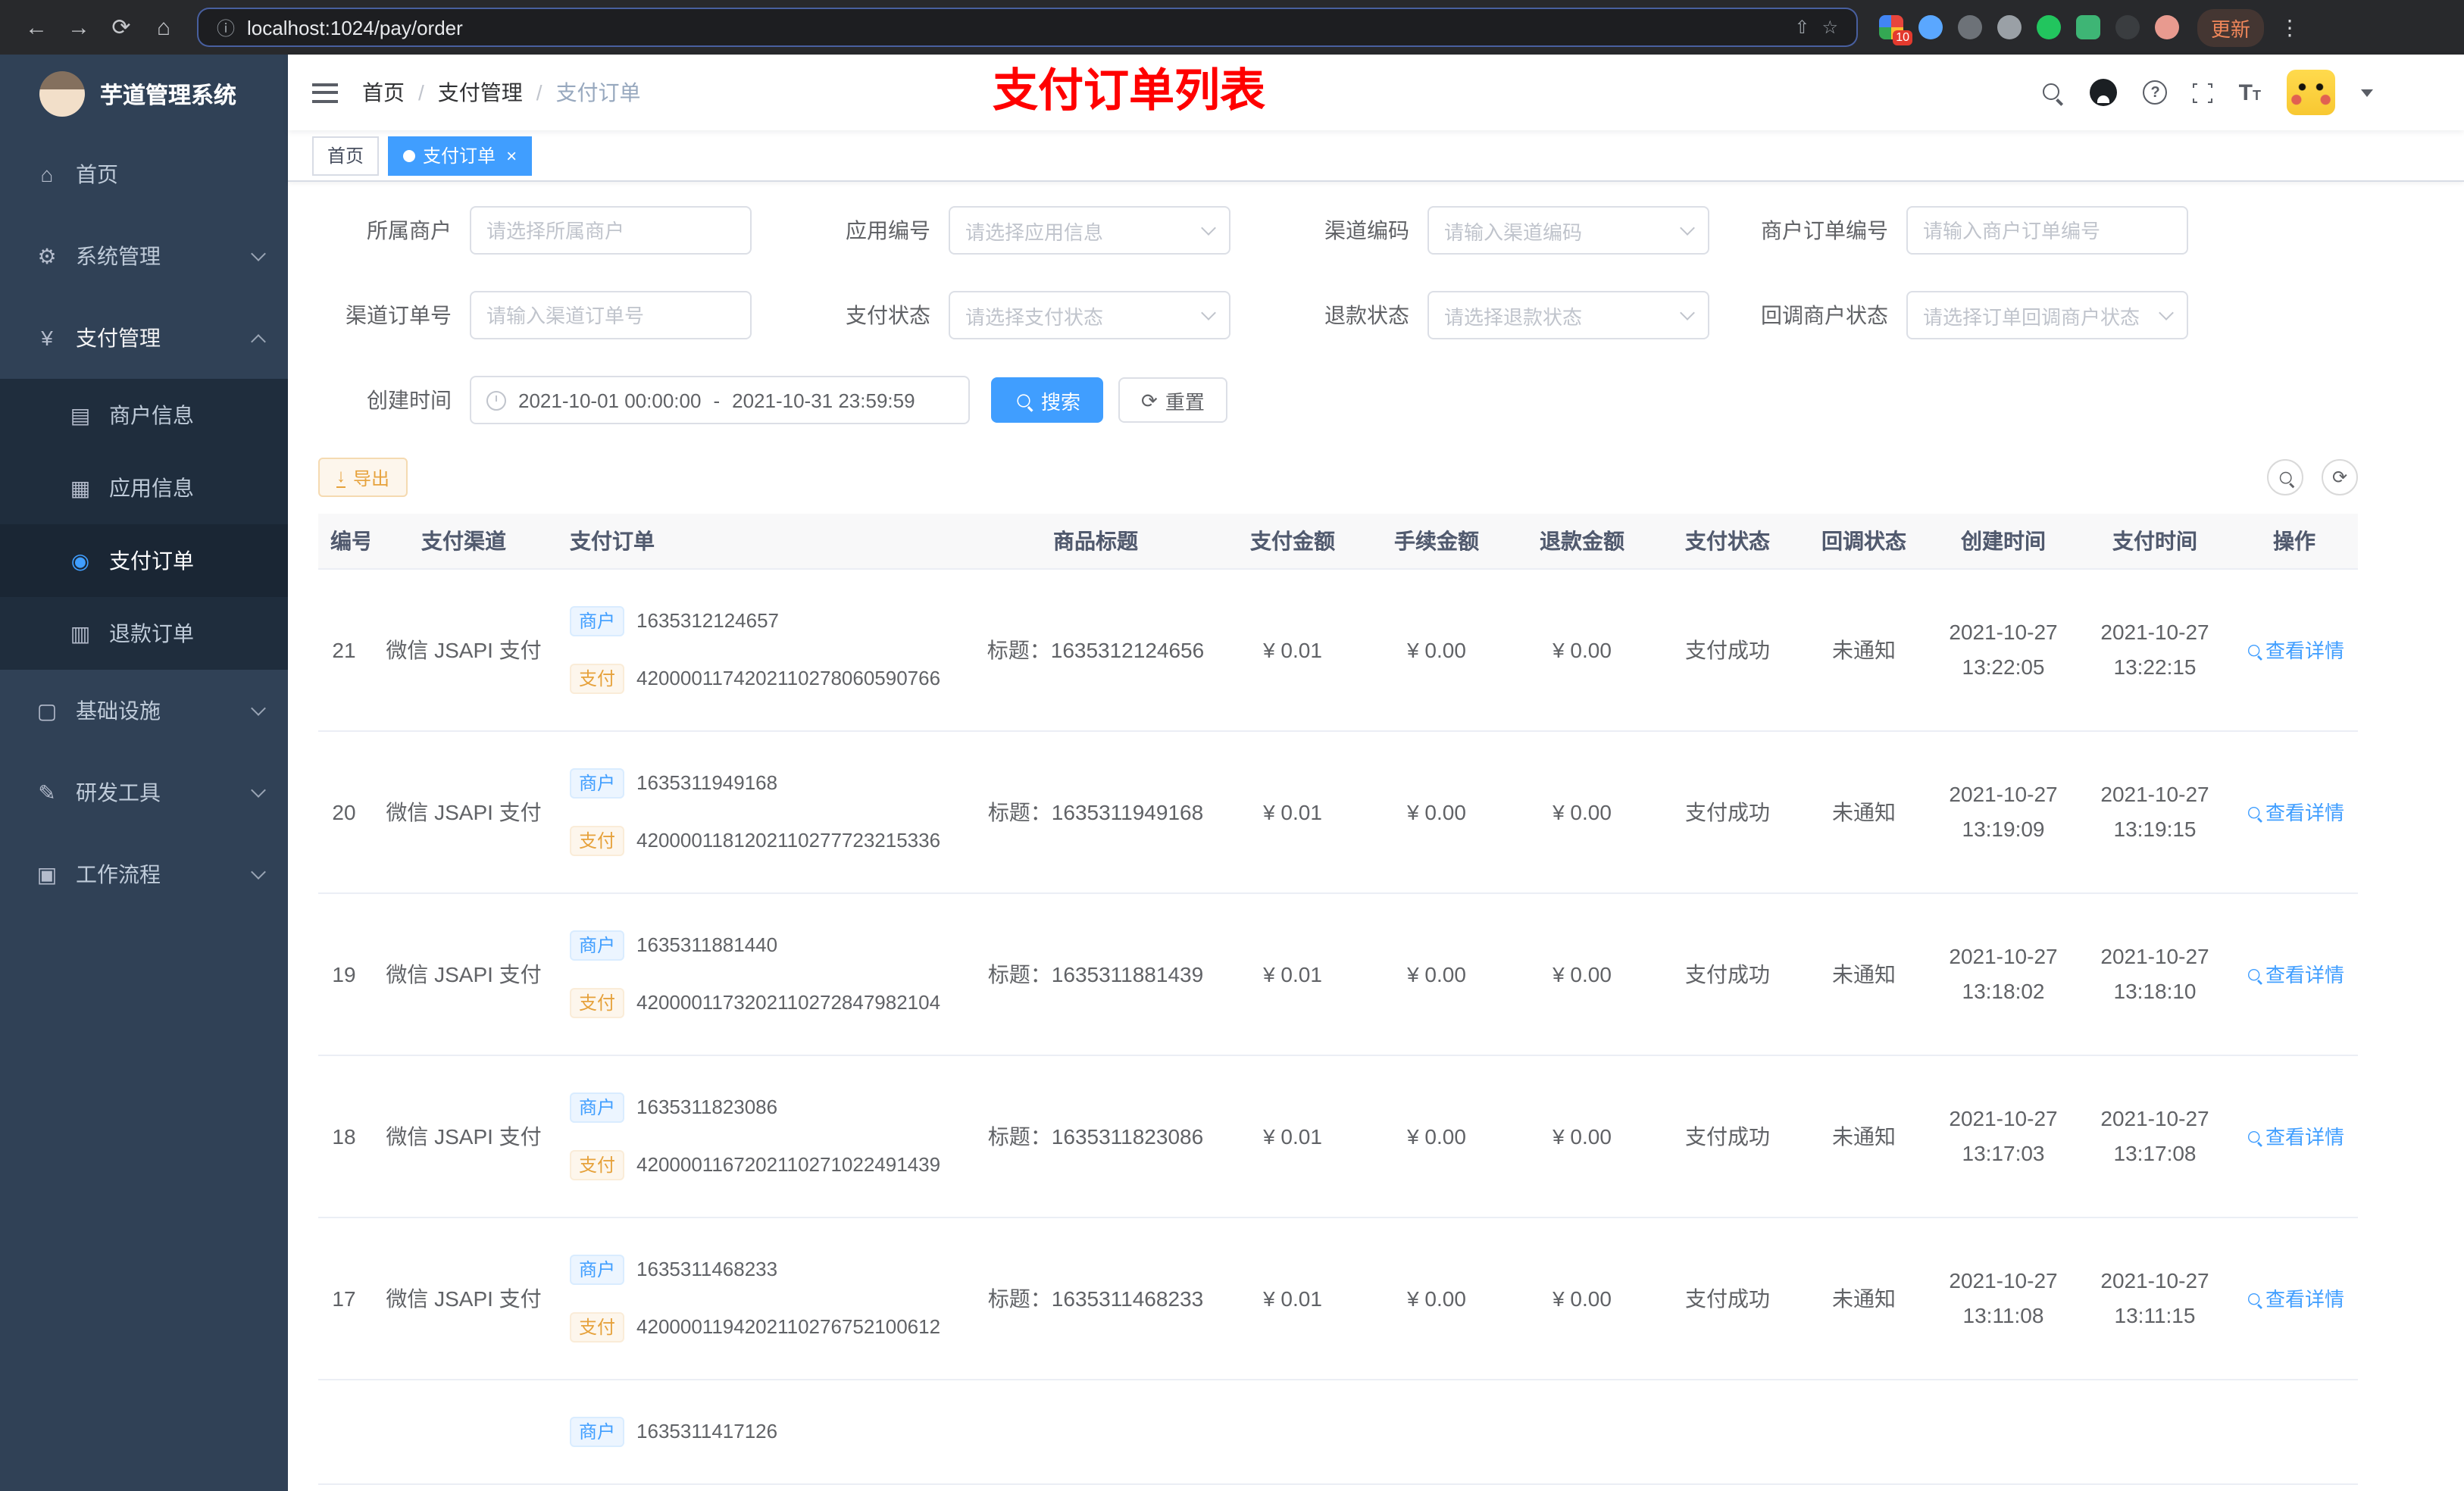 The image size is (2464, 1491). Describe the element at coordinates (144, 711) in the screenshot. I see `sidebar-item-infrastructure: ▢ 基础设施` at that location.